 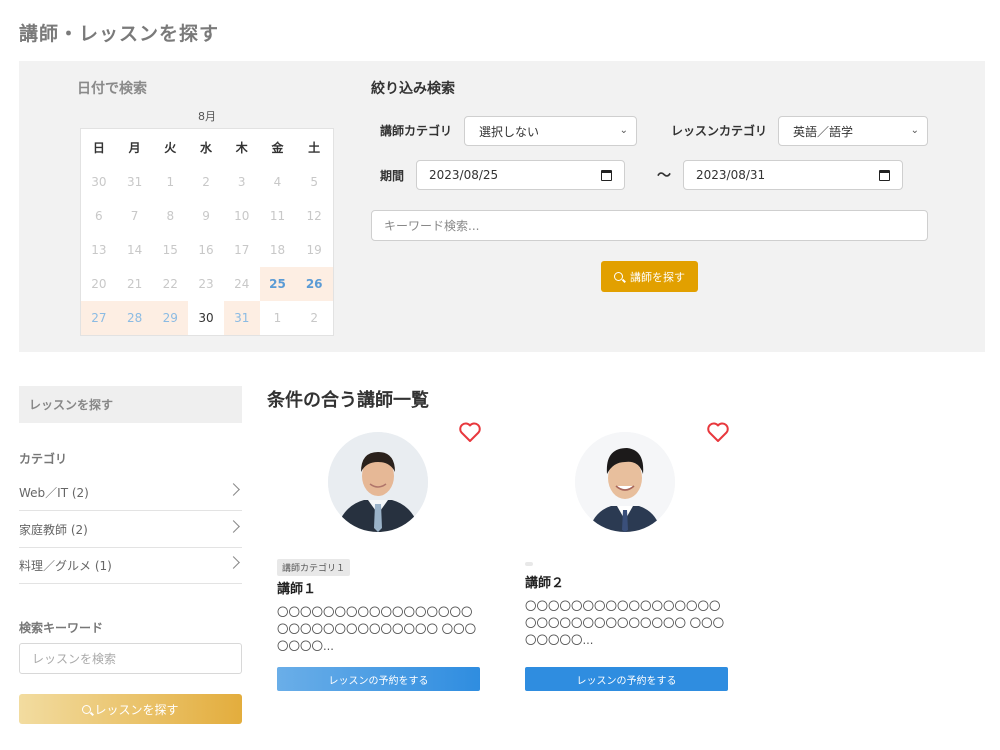 What do you see at coordinates (544, 581) in the screenshot?
I see `teacher-2-name: 講師２` at bounding box center [544, 581].